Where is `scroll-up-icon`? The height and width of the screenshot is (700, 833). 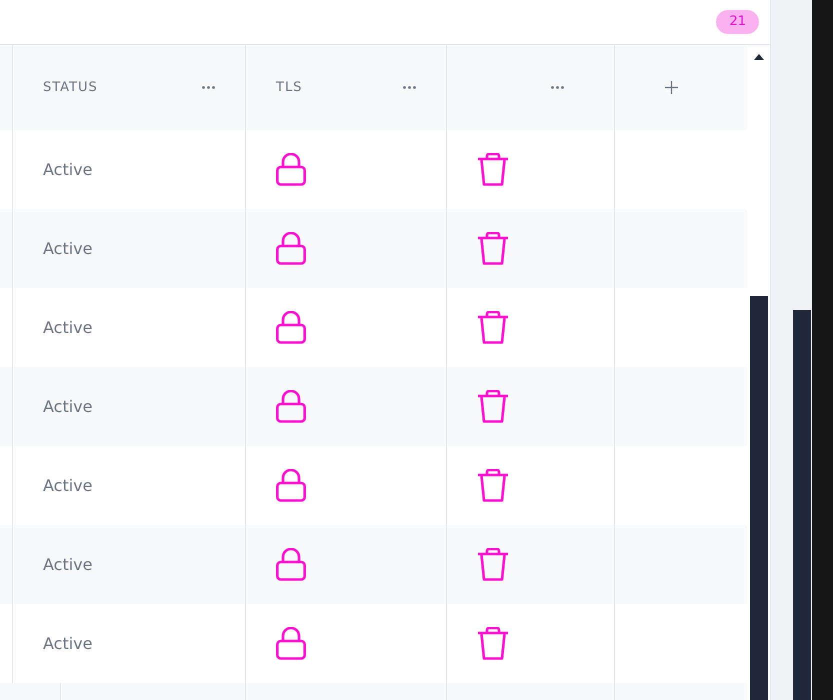
scroll-up-icon is located at coordinates (759, 57).